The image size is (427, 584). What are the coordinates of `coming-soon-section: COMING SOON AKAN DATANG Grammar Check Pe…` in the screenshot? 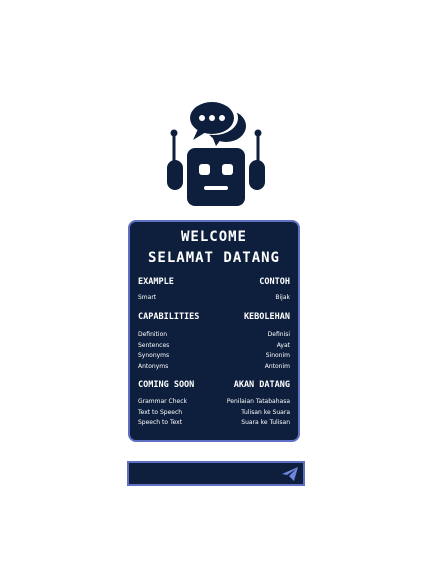 It's located at (214, 404).